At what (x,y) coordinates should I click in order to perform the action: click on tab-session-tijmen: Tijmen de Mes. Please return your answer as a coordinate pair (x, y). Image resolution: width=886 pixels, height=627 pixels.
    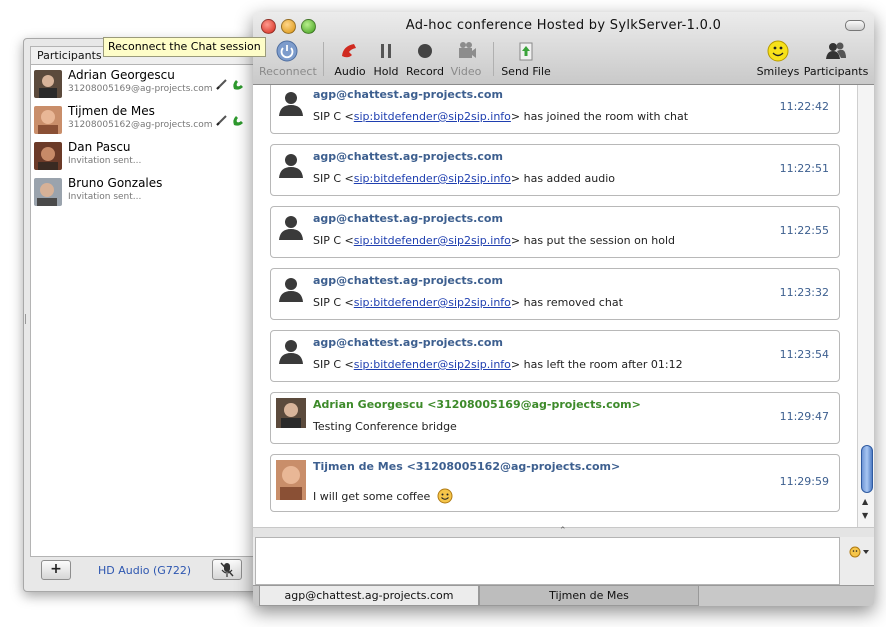
    Looking at the image, I should click on (589, 596).